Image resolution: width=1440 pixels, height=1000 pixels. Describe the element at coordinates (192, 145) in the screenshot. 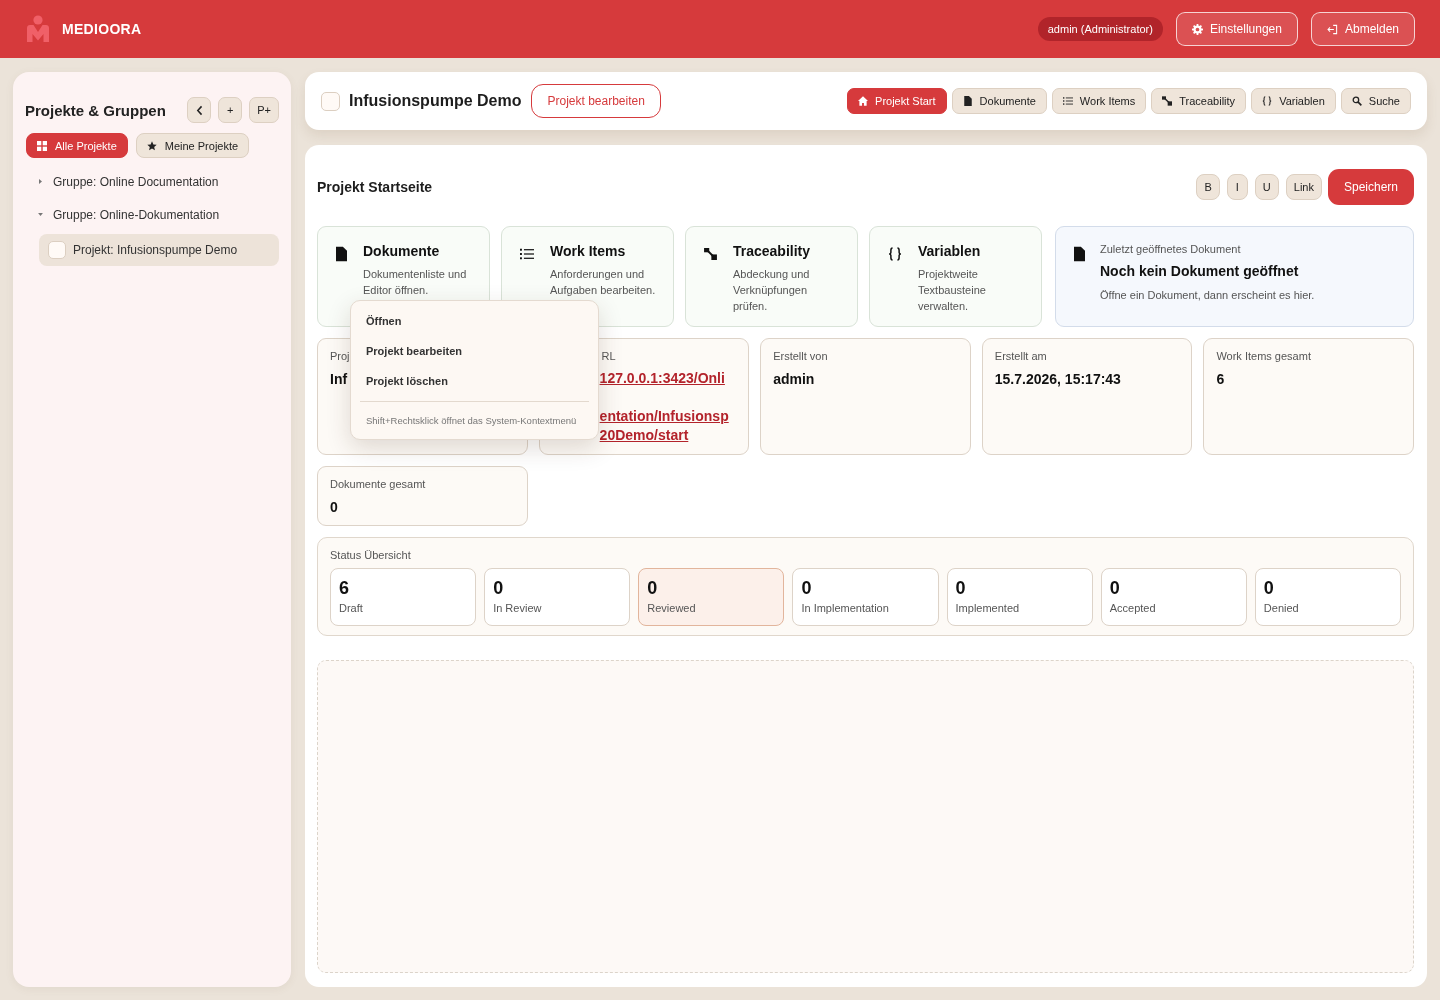

I see `filter-button: Meine Projekte` at that location.